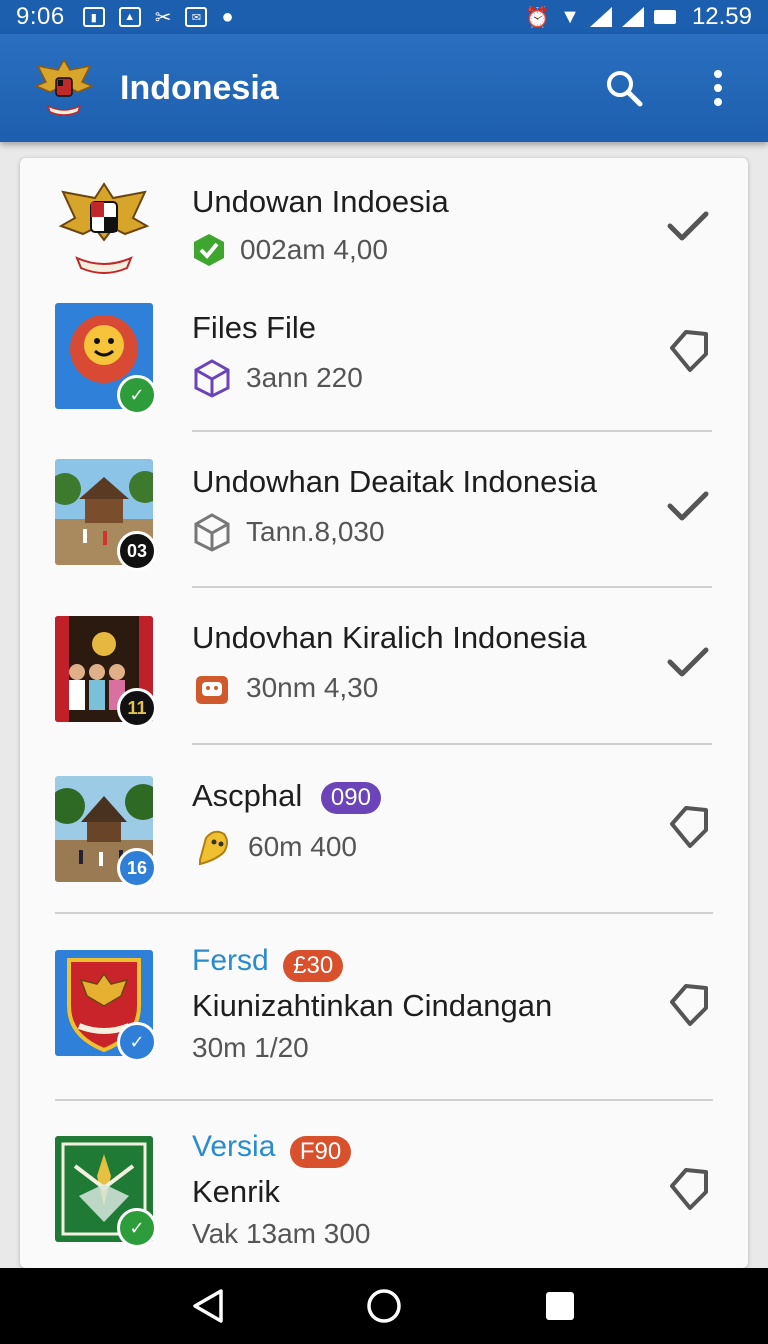  What do you see at coordinates (106, 672) in the screenshot?
I see `item-thumbnail: 11` at bounding box center [106, 672].